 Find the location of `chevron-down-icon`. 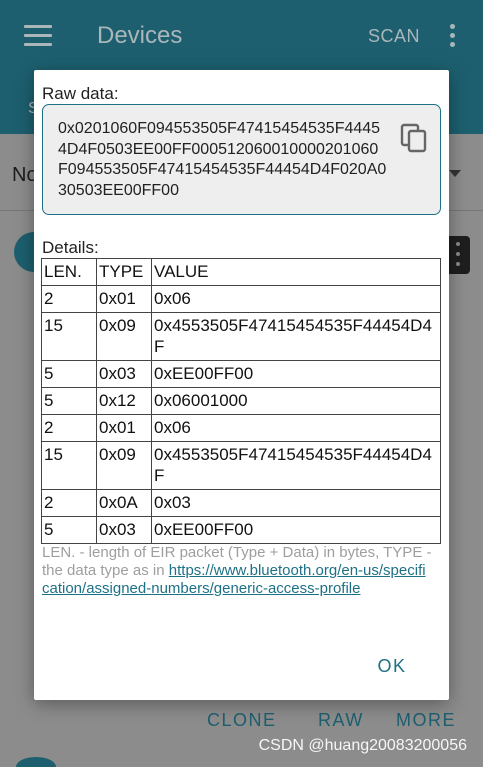

chevron-down-icon is located at coordinates (455, 173).